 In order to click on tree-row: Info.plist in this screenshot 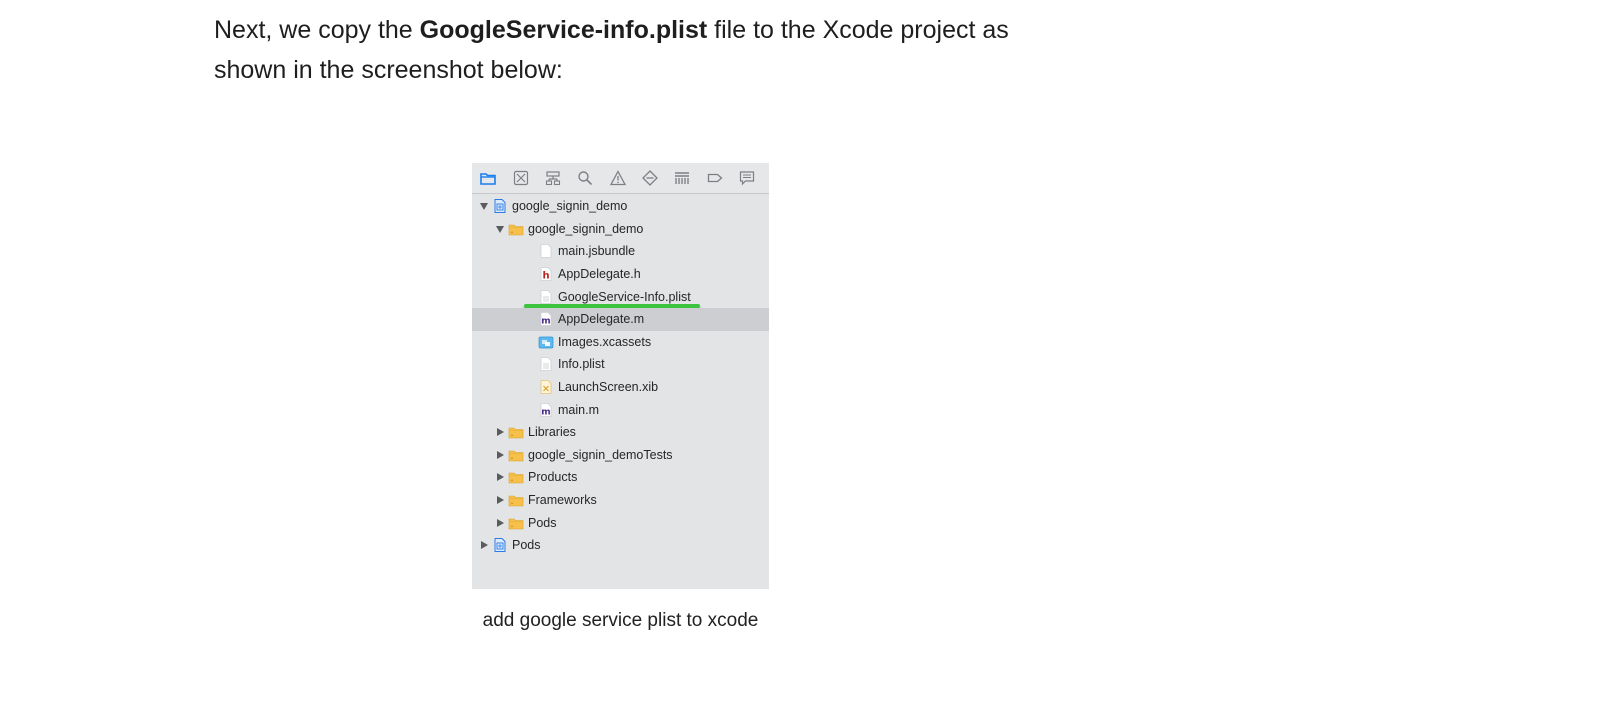, I will do `click(620, 364)`.